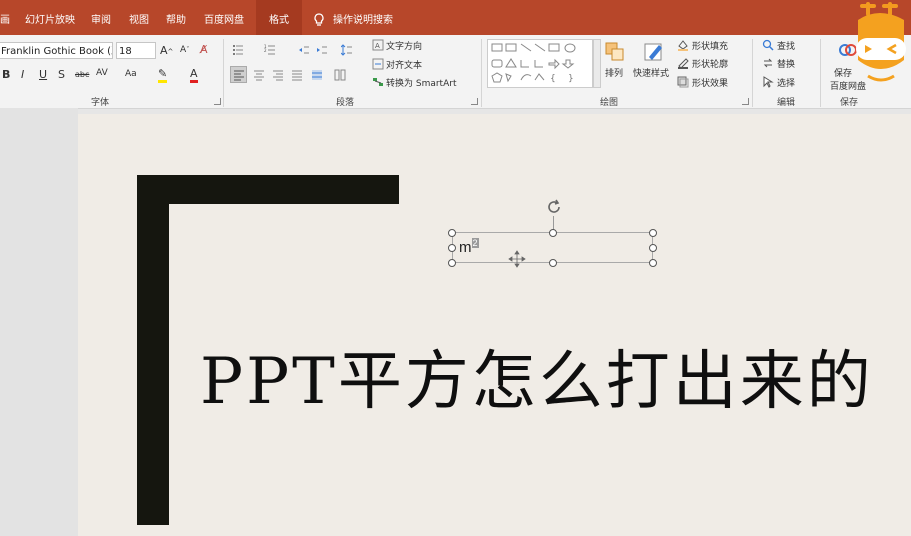  What do you see at coordinates (217, 101) in the screenshot?
I see `font-dialog-launcher-icon` at bounding box center [217, 101].